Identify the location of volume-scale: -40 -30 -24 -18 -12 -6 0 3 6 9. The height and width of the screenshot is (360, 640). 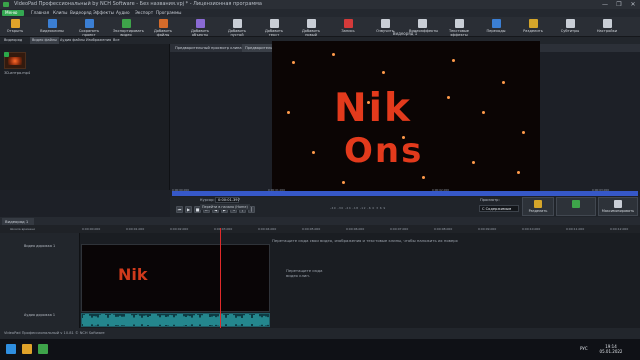
(358, 208).